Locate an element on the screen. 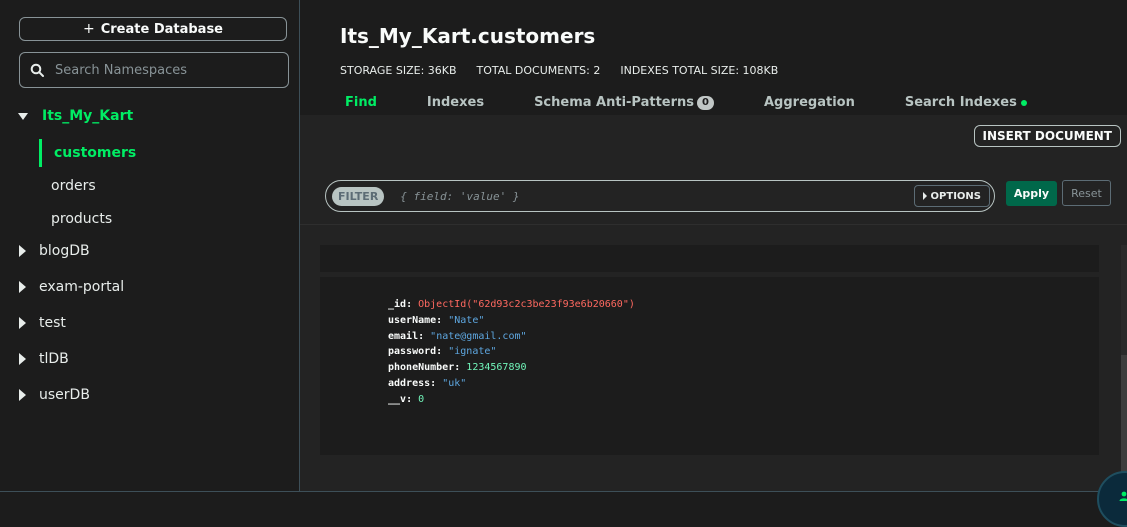  create-database-label: Create Database is located at coordinates (161, 29).